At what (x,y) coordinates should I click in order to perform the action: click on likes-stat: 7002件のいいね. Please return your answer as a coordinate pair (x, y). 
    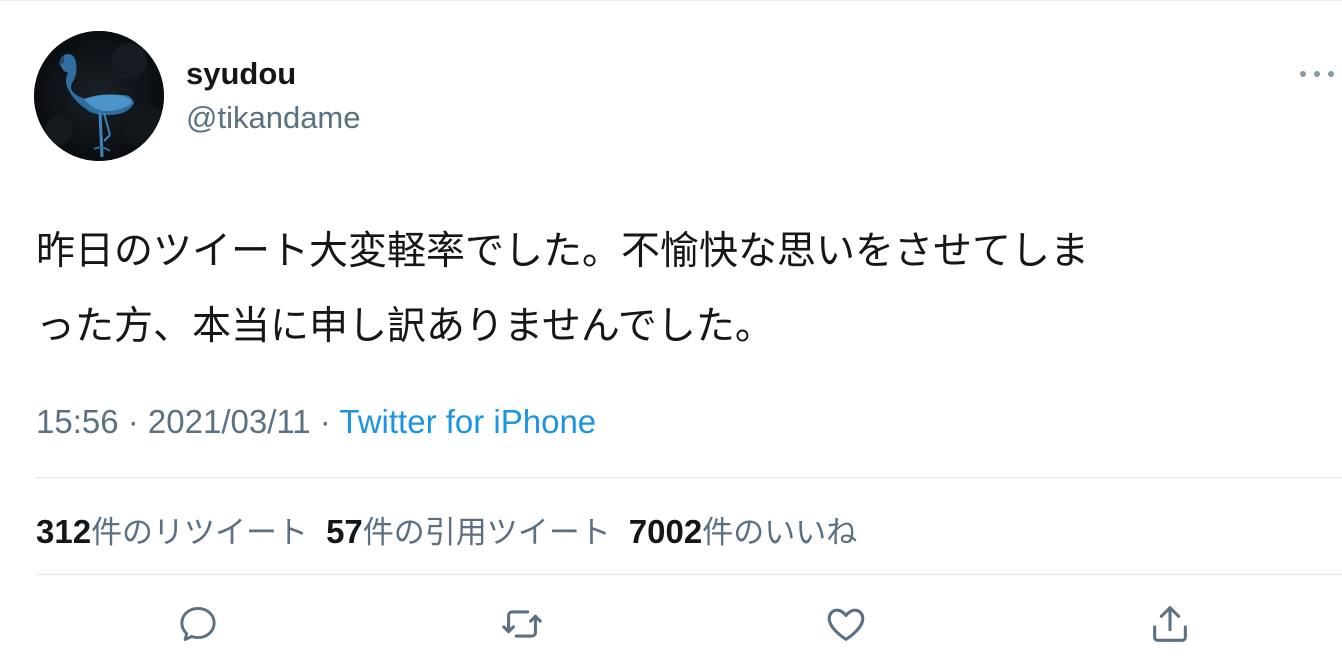
    Looking at the image, I should click on (743, 529).